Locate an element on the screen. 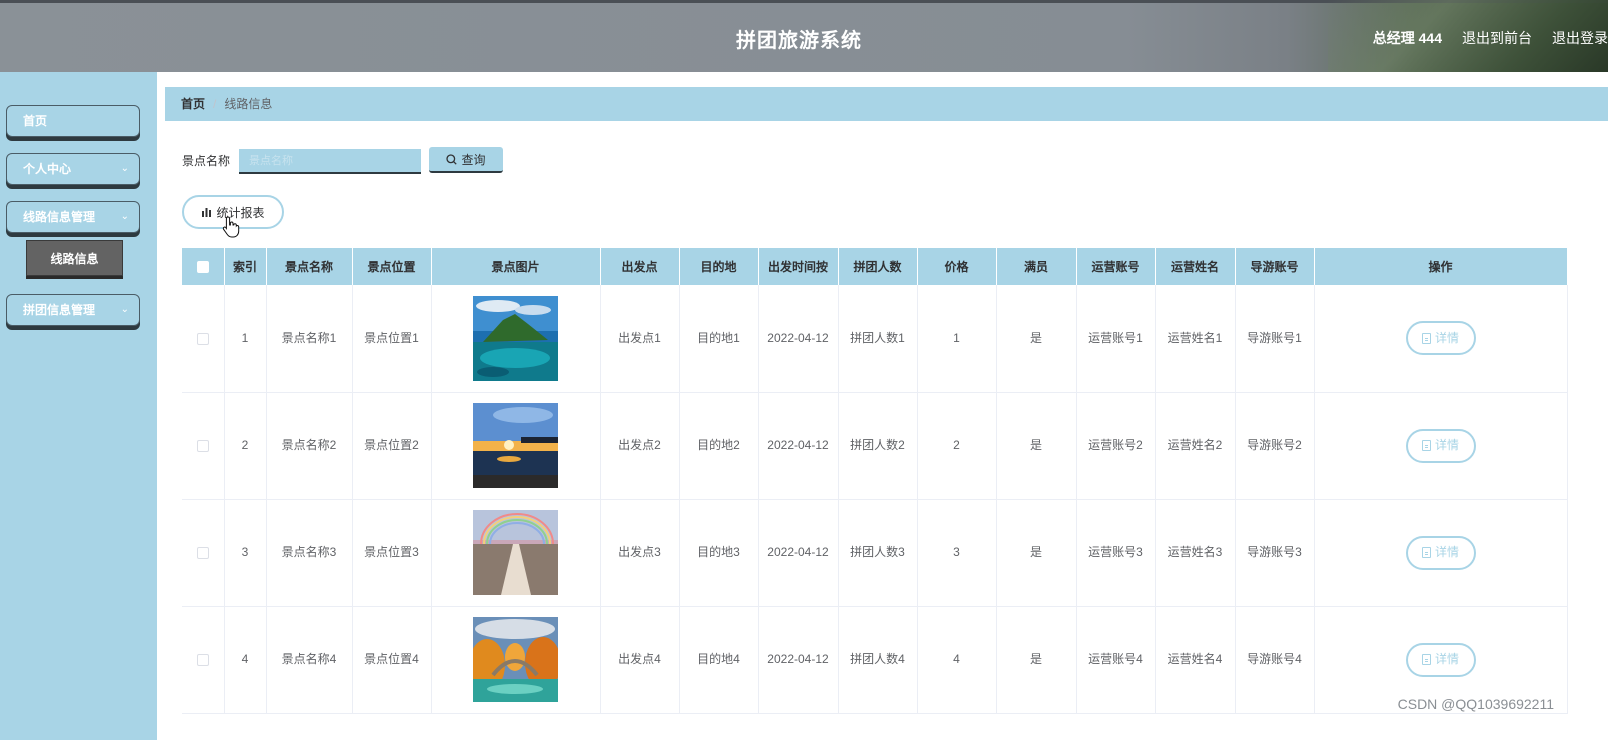  action-cell: 详情 is located at coordinates (1441, 553).